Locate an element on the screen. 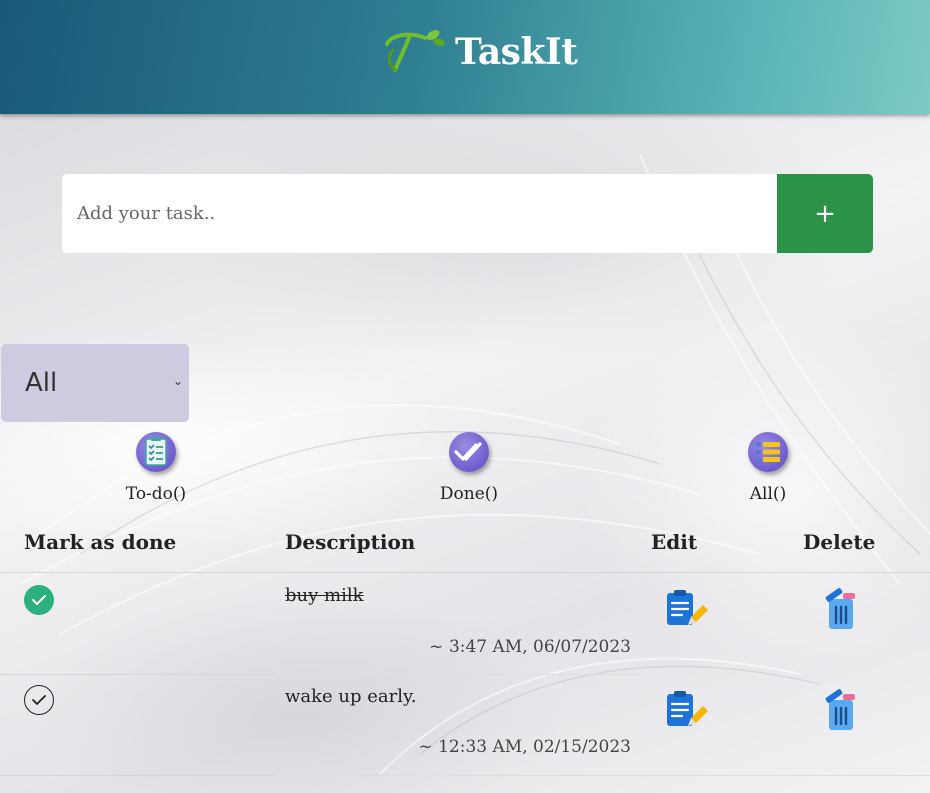 Image resolution: width=930 pixels, height=793 pixels. double-check-icon is located at coordinates (469, 452).